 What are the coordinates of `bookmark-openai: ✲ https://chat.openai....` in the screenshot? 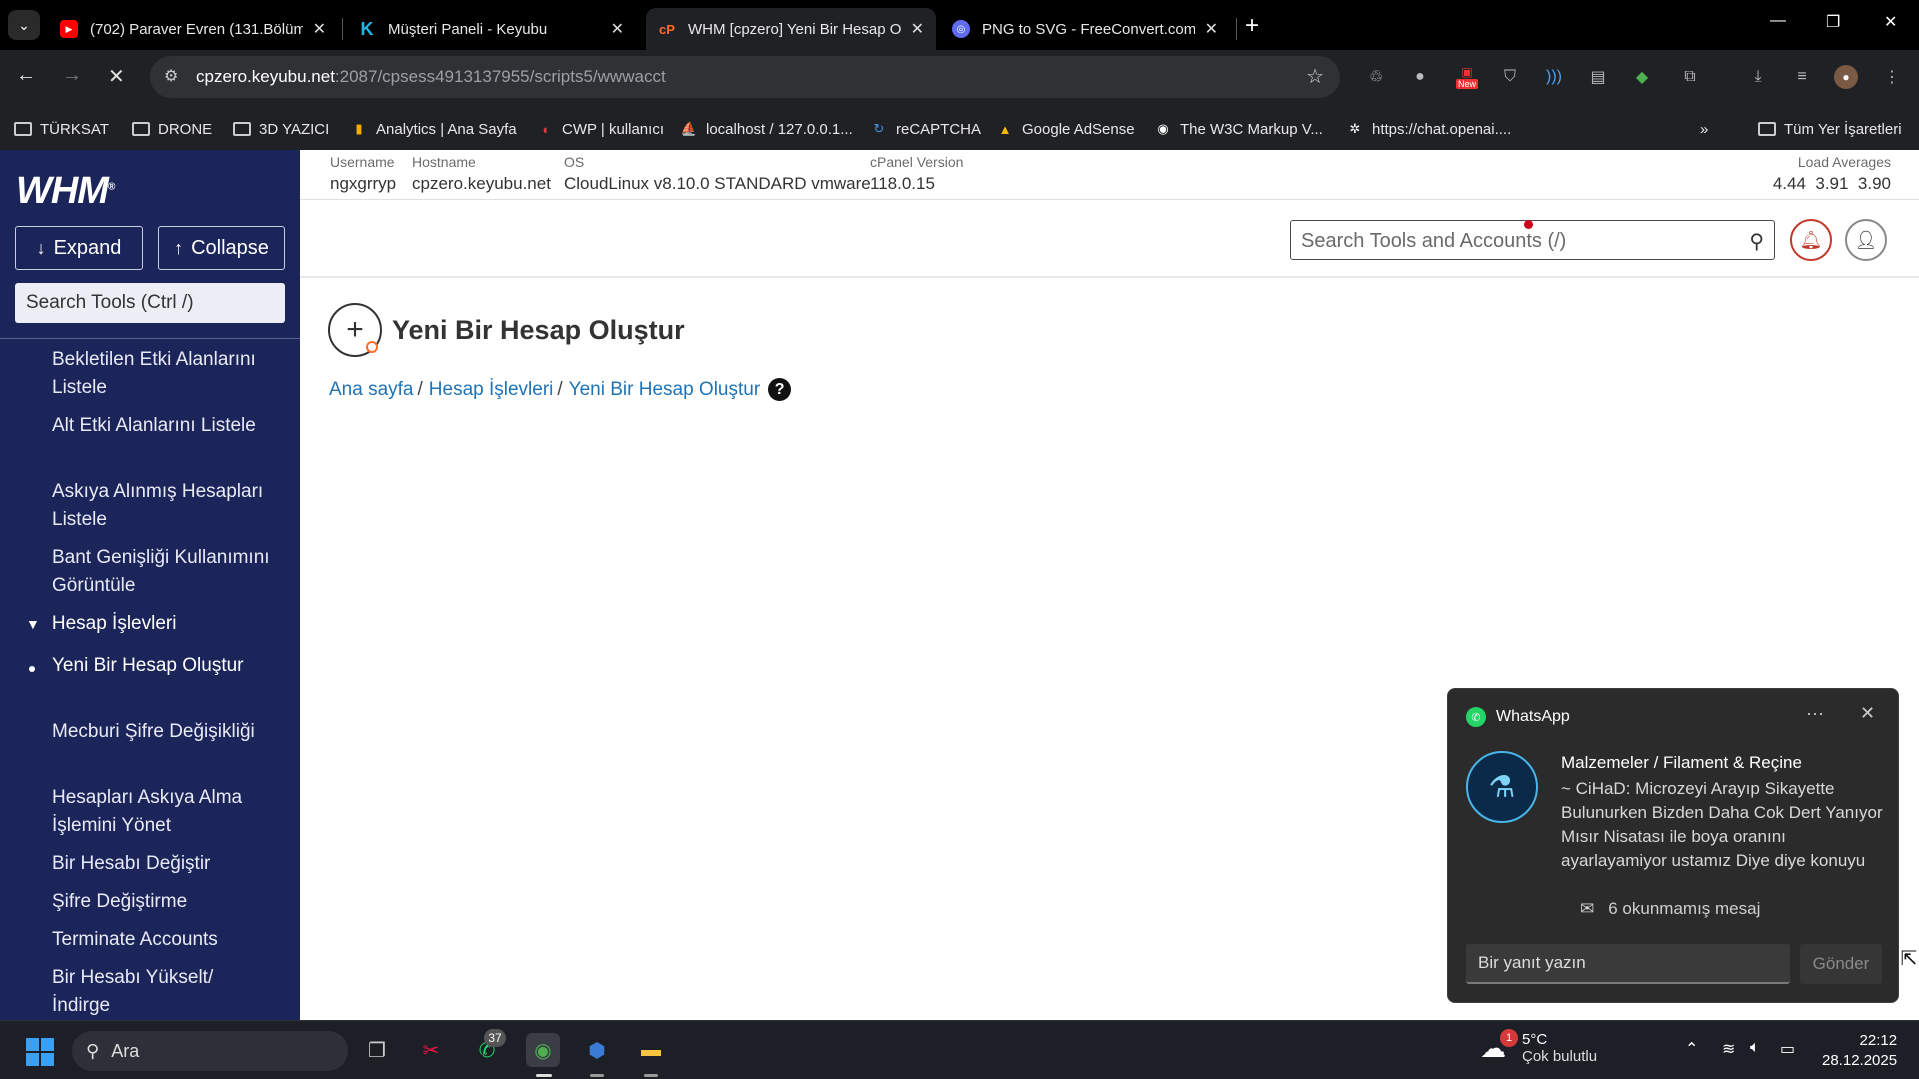 It's located at (1429, 129).